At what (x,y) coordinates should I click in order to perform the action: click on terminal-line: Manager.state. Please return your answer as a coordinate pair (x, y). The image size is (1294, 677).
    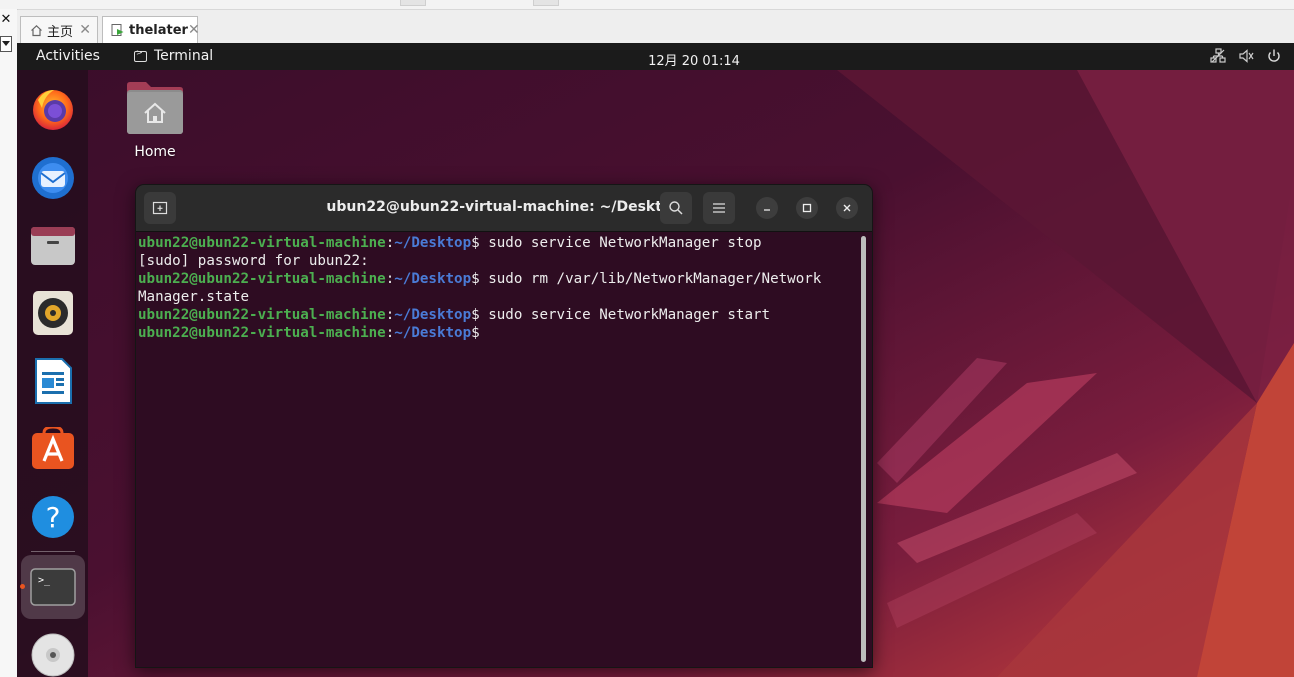
    Looking at the image, I should click on (194, 297).